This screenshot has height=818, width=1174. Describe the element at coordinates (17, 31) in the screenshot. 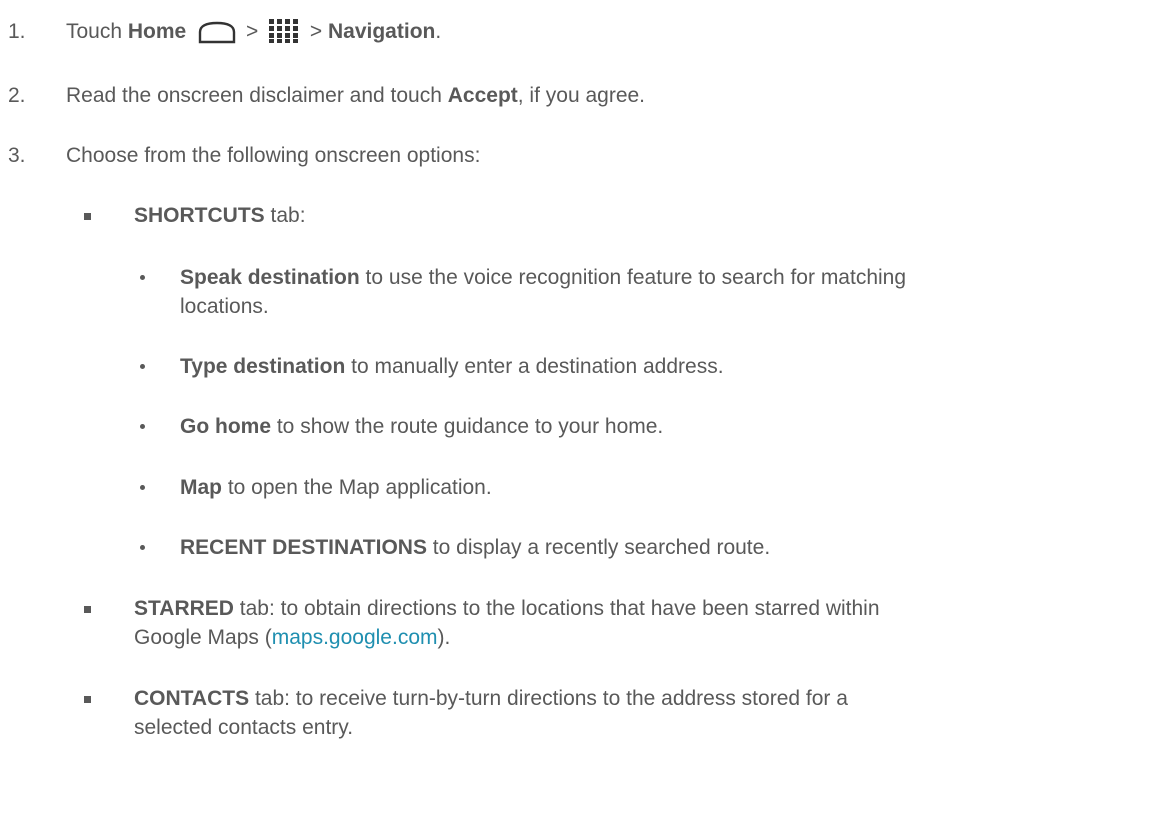

I see `step-number: 1.` at that location.